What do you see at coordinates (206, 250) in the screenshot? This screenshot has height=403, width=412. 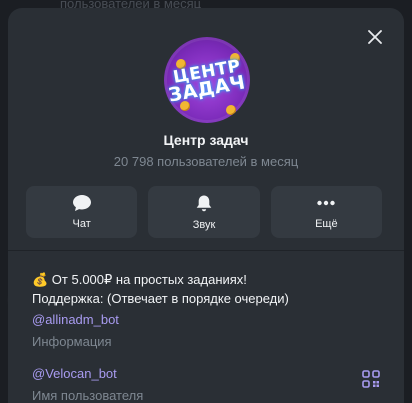 I see `section-divider` at bounding box center [206, 250].